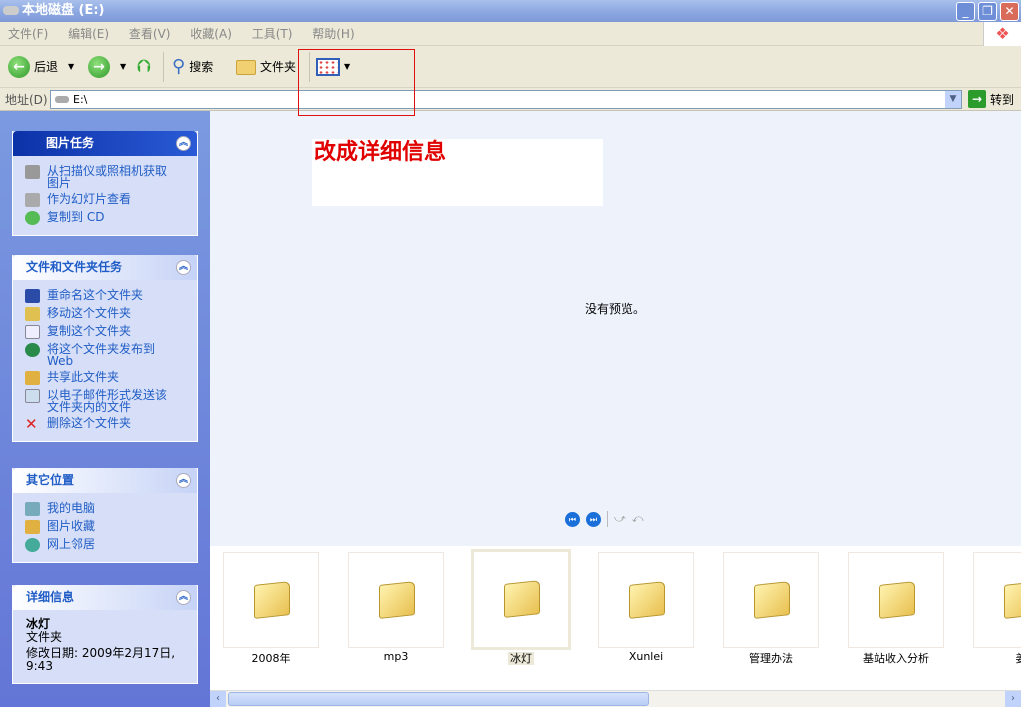 The image size is (1021, 707). I want to click on address-bar: 地址(D) E:\ ▼ → 转到, so click(510, 99).